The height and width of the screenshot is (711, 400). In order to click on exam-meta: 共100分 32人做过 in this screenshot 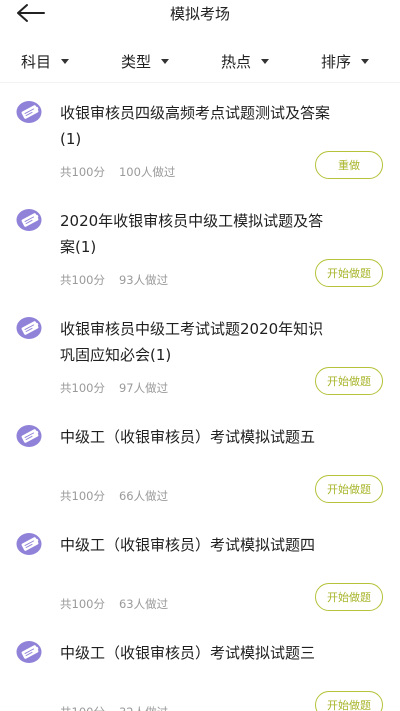, I will do `click(114, 707)`.